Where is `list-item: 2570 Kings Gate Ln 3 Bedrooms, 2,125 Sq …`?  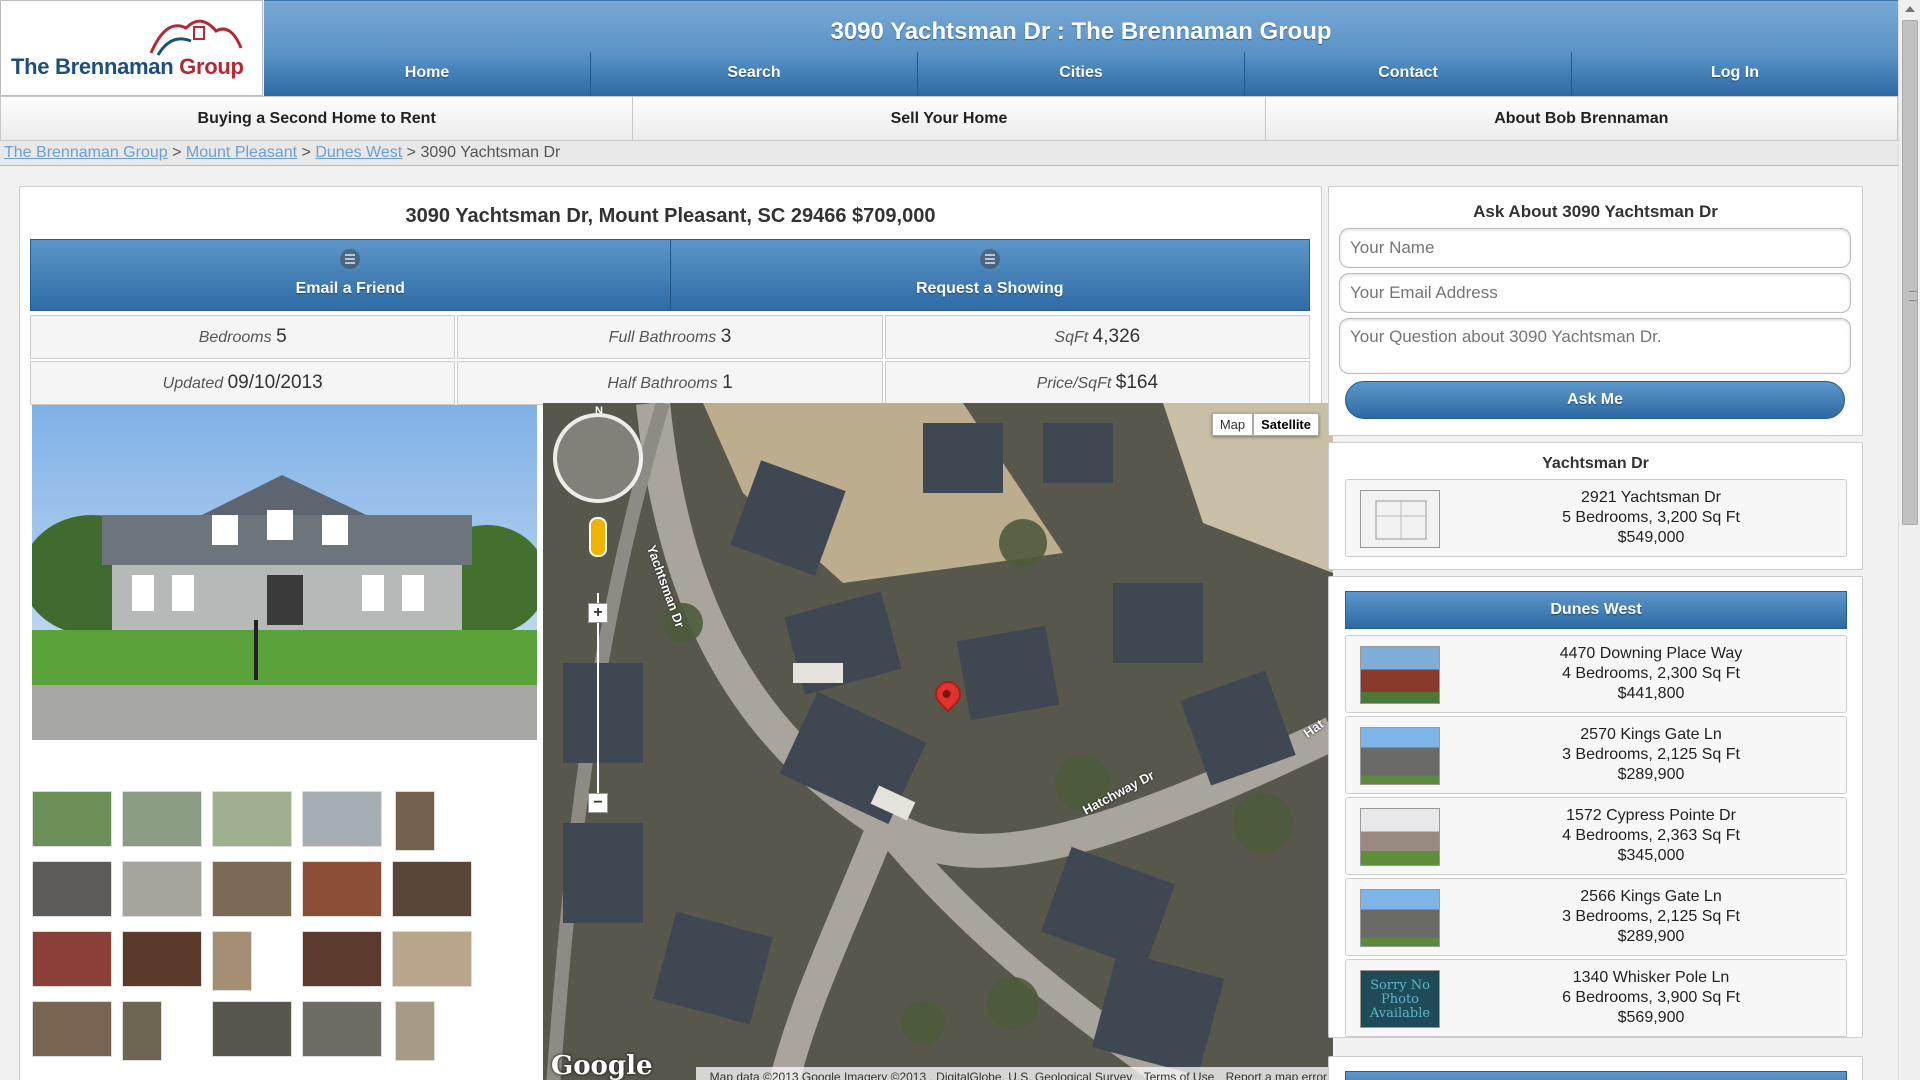 list-item: 2570 Kings Gate Ln 3 Bedrooms, 2,125 Sq … is located at coordinates (1596, 755).